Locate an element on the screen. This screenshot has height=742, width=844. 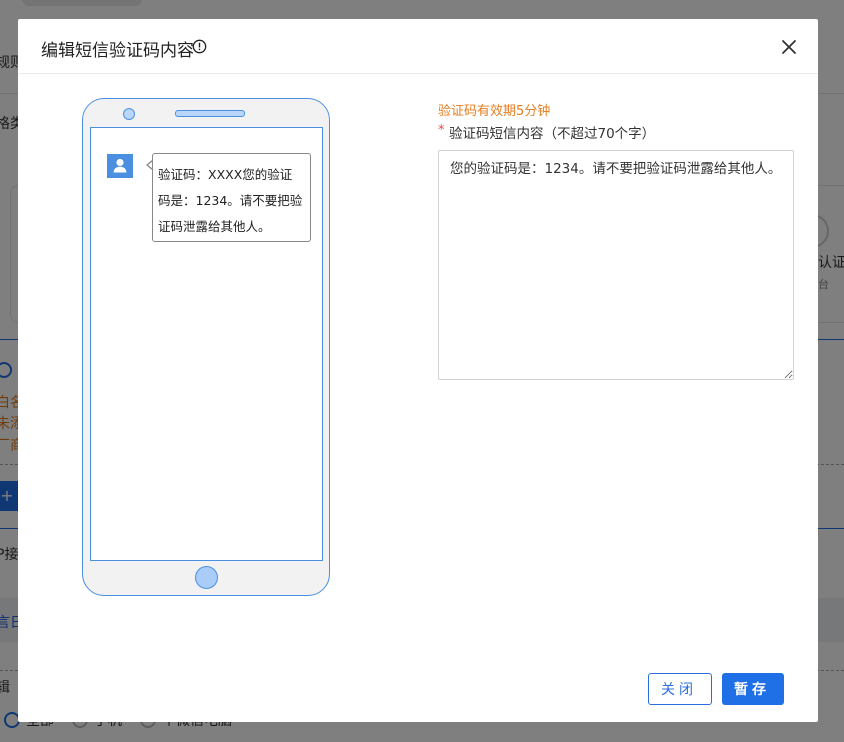
dialog-title: 编辑短信验证码内容 is located at coordinates (117, 51).